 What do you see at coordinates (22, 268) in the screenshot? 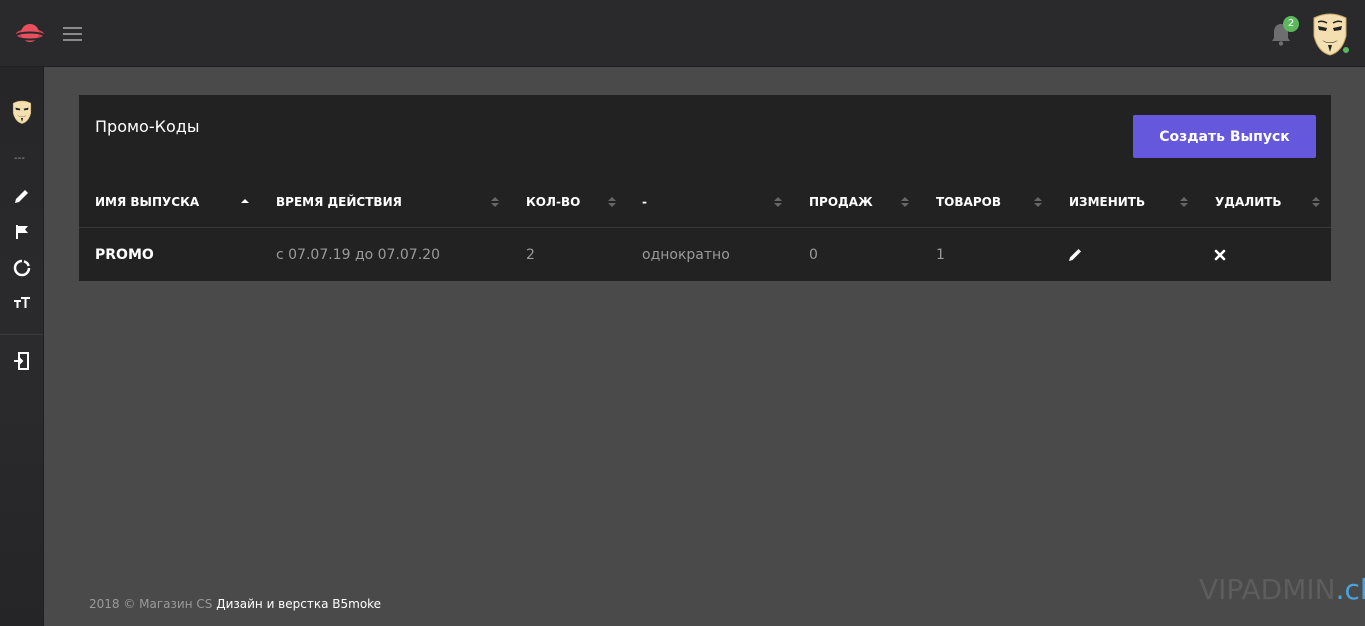
I see `circle-notch-icon` at bounding box center [22, 268].